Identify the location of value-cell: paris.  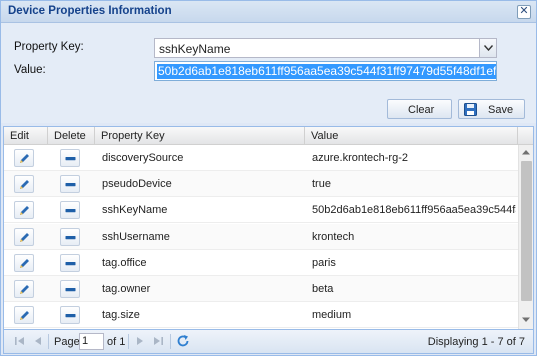
(324, 262).